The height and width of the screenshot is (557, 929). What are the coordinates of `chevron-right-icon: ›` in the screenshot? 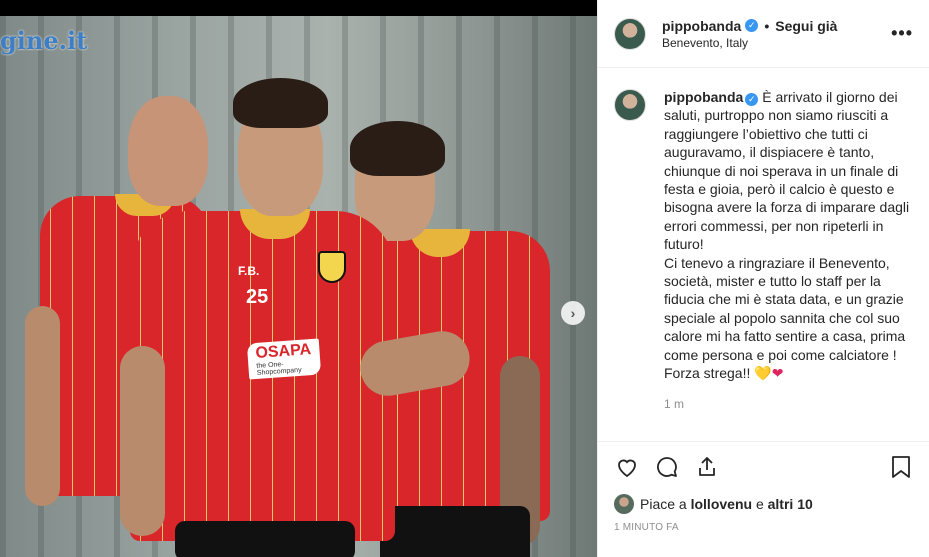 It's located at (573, 313).